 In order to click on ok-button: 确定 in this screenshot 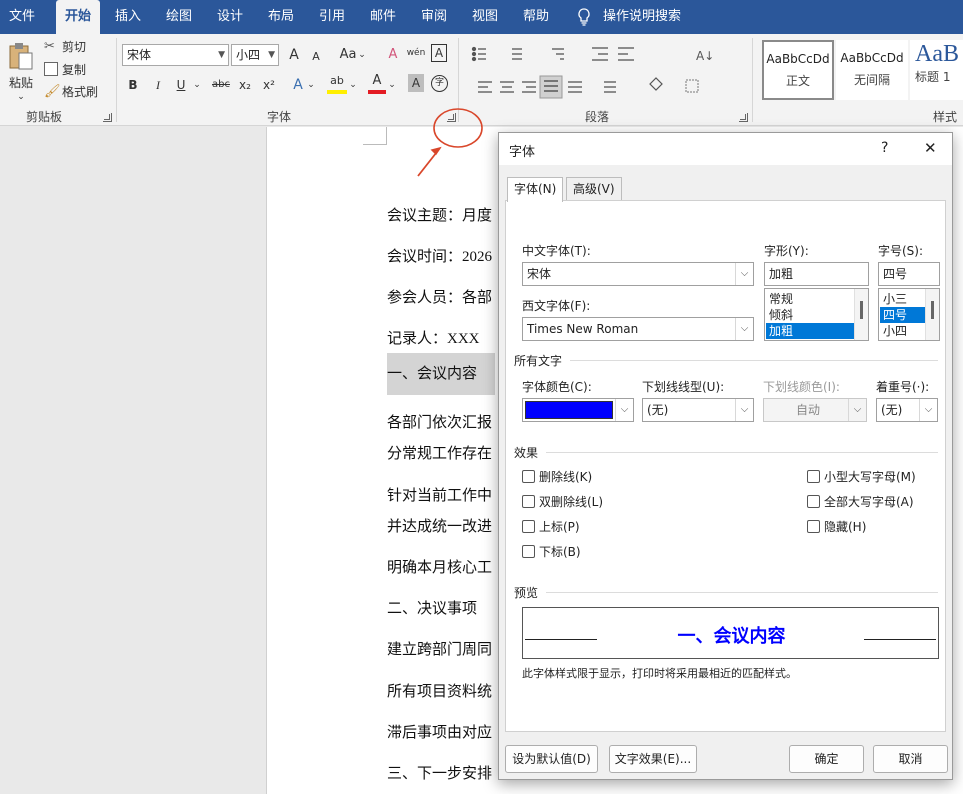, I will do `click(826, 759)`.